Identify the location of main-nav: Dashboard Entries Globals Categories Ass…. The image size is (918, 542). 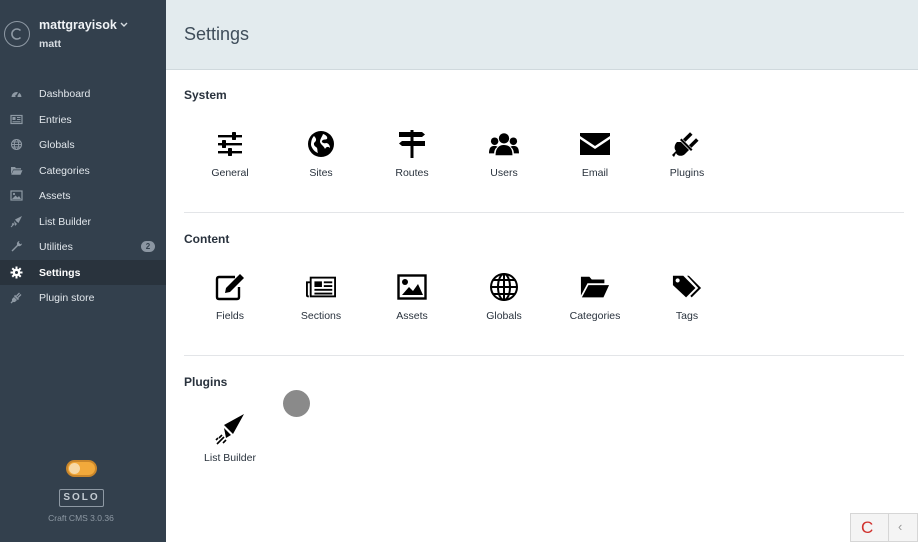
(83, 196).